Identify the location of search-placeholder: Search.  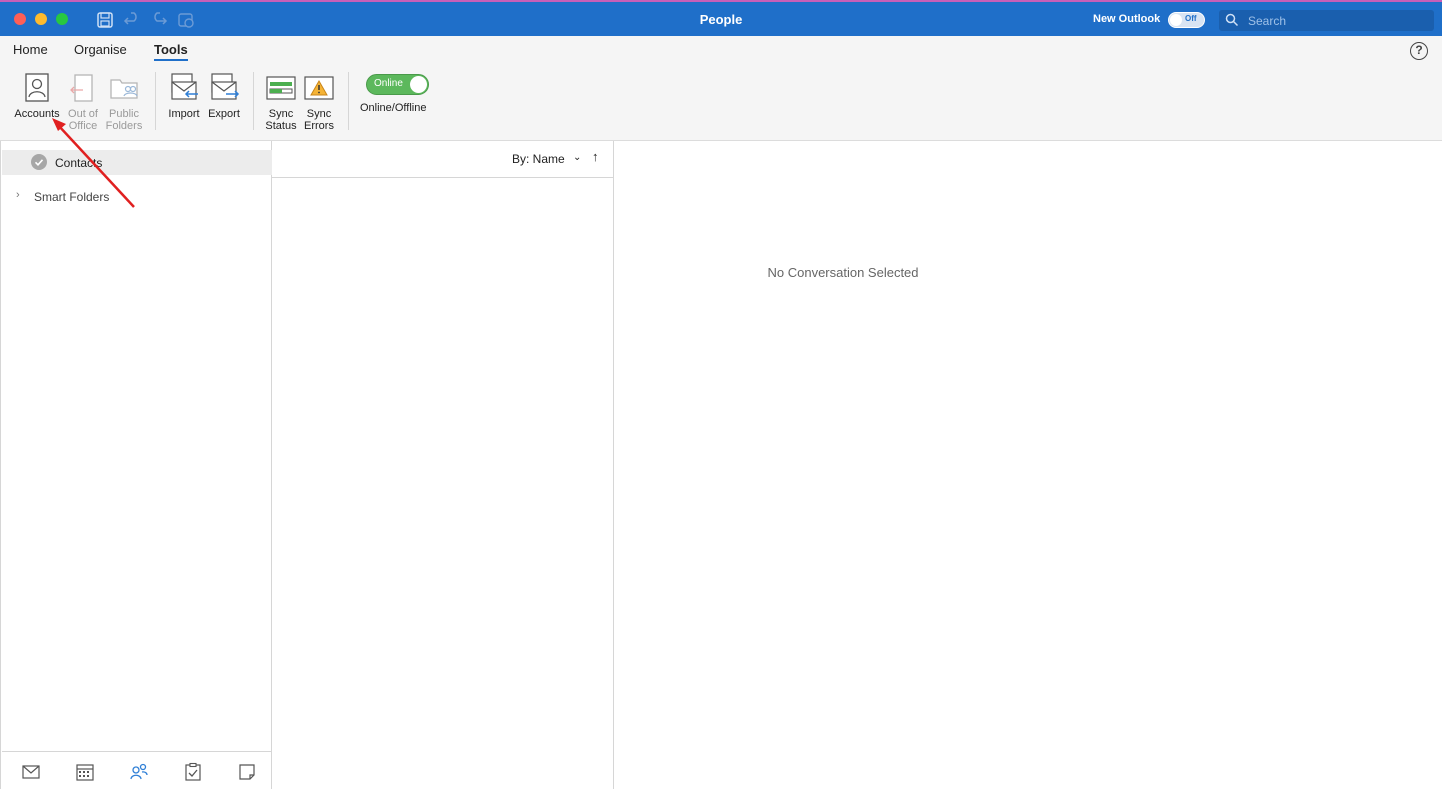
(1267, 21).